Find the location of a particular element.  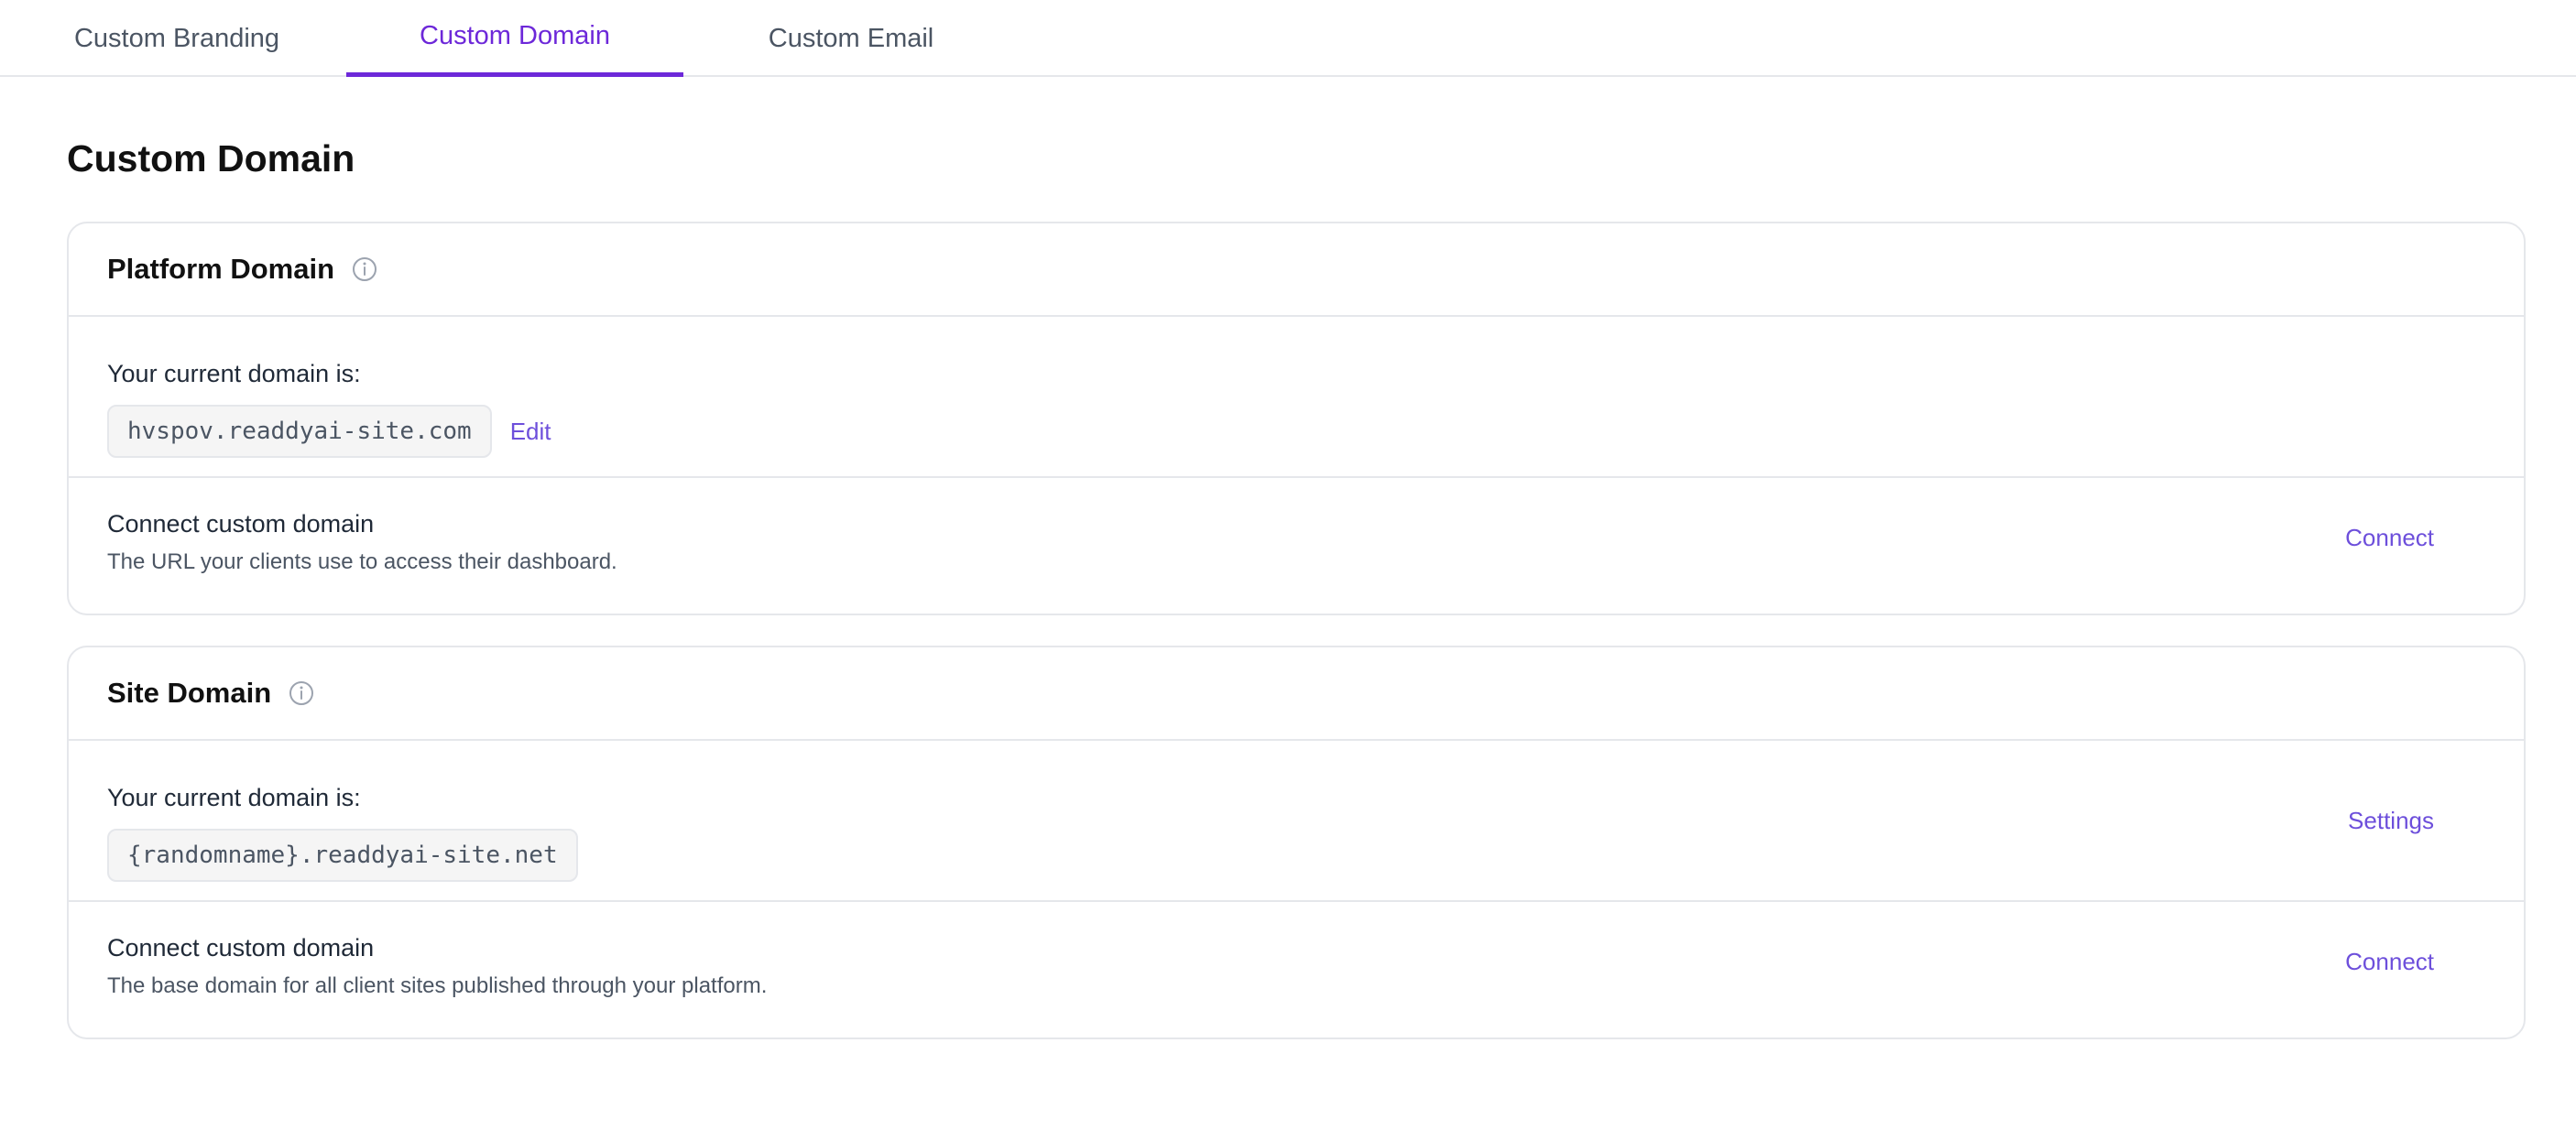

platform-domain-title: Platform Domain is located at coordinates (221, 269).